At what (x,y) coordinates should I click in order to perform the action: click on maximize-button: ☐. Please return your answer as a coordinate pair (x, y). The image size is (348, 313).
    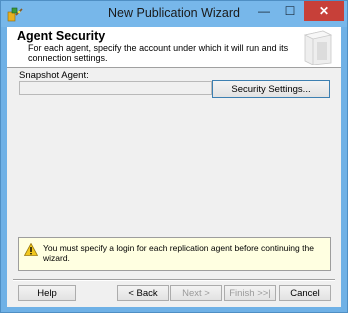
    Looking at the image, I should click on (290, 11).